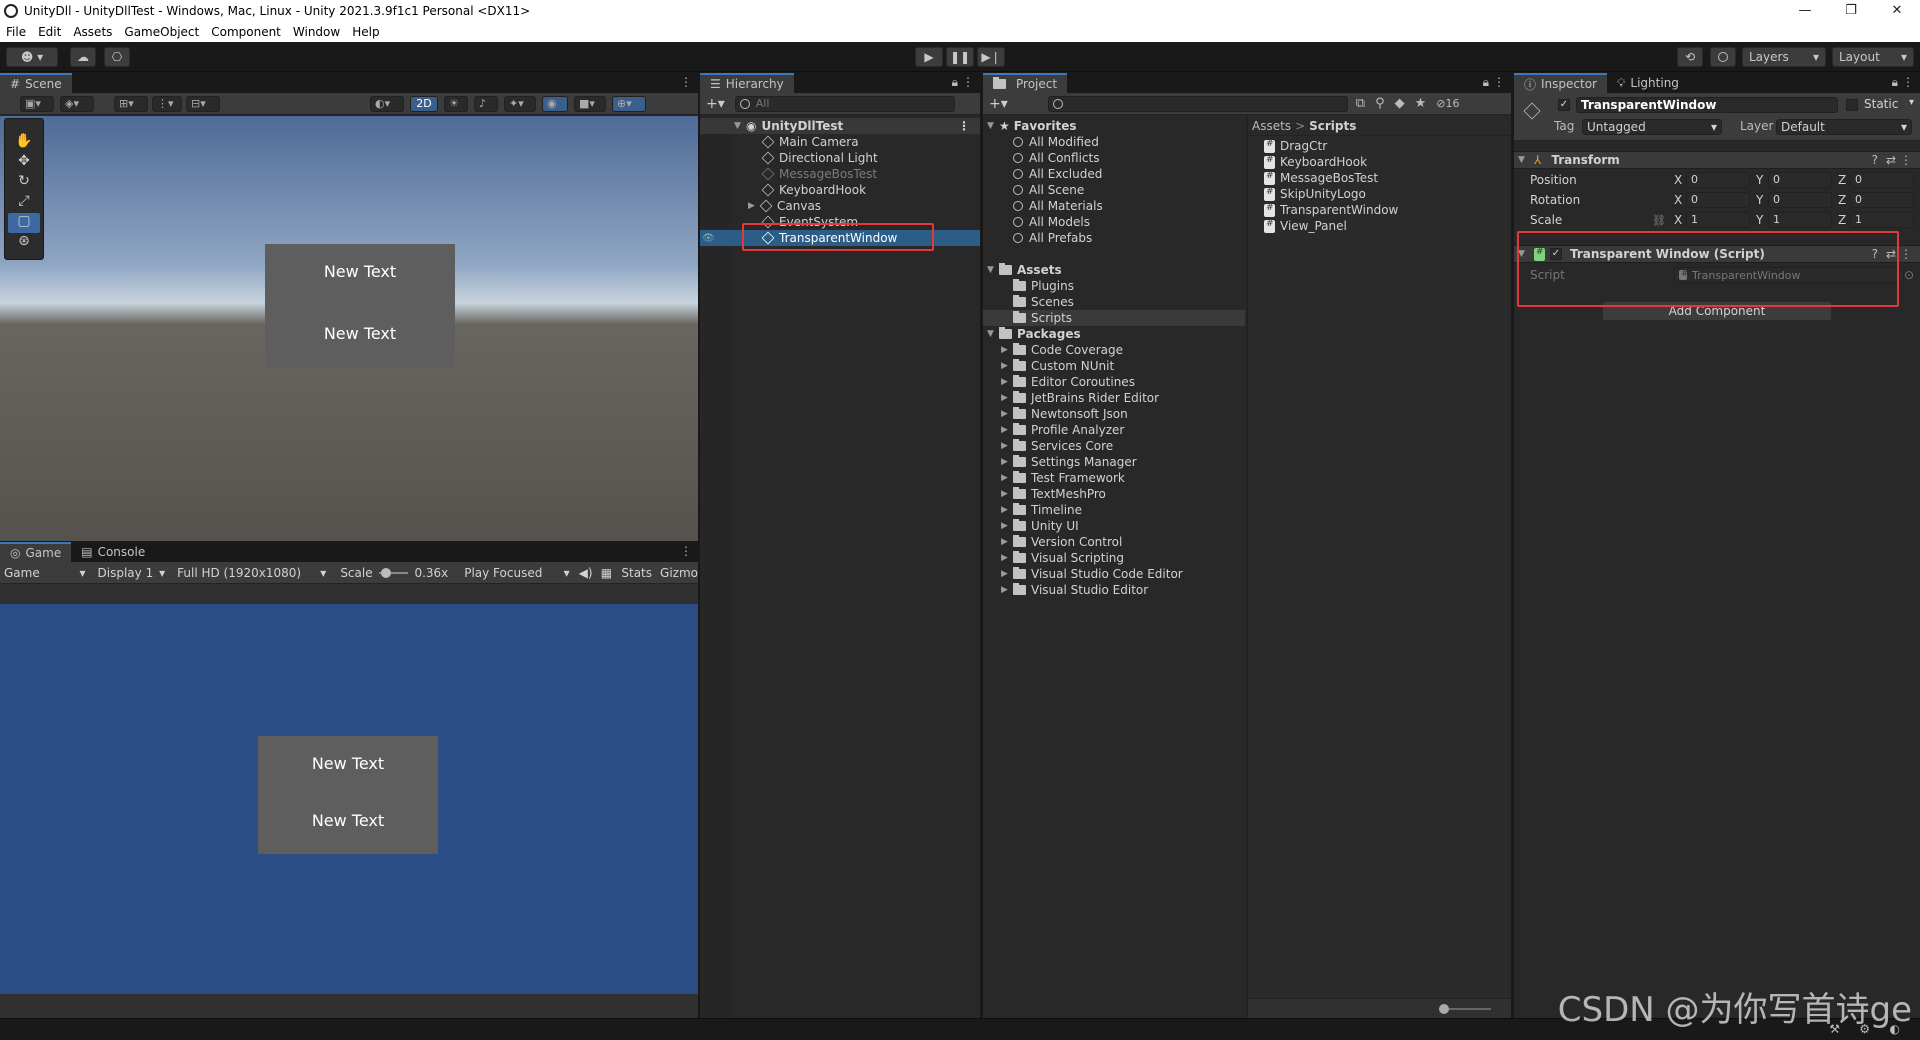 The width and height of the screenshot is (1920, 1040). Describe the element at coordinates (708, 238) in the screenshot. I see `visibility-eye-icon: 👁︎` at that location.